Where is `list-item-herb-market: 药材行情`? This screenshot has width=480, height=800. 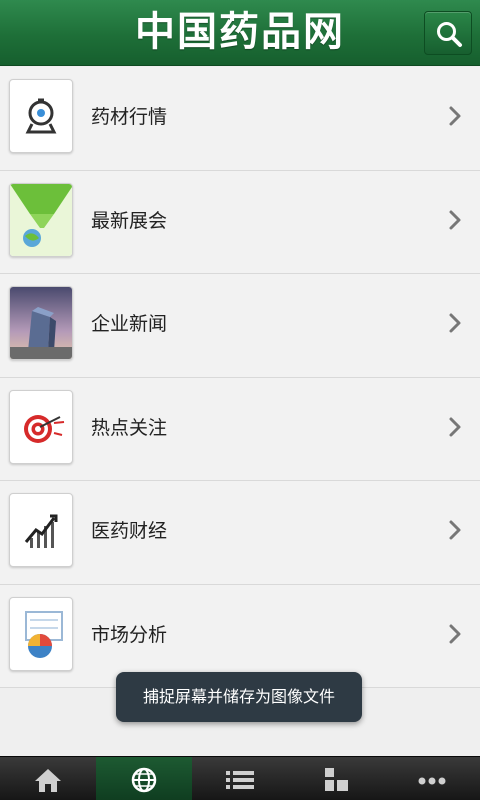
list-item-herb-market: 药材行情 is located at coordinates (240, 119).